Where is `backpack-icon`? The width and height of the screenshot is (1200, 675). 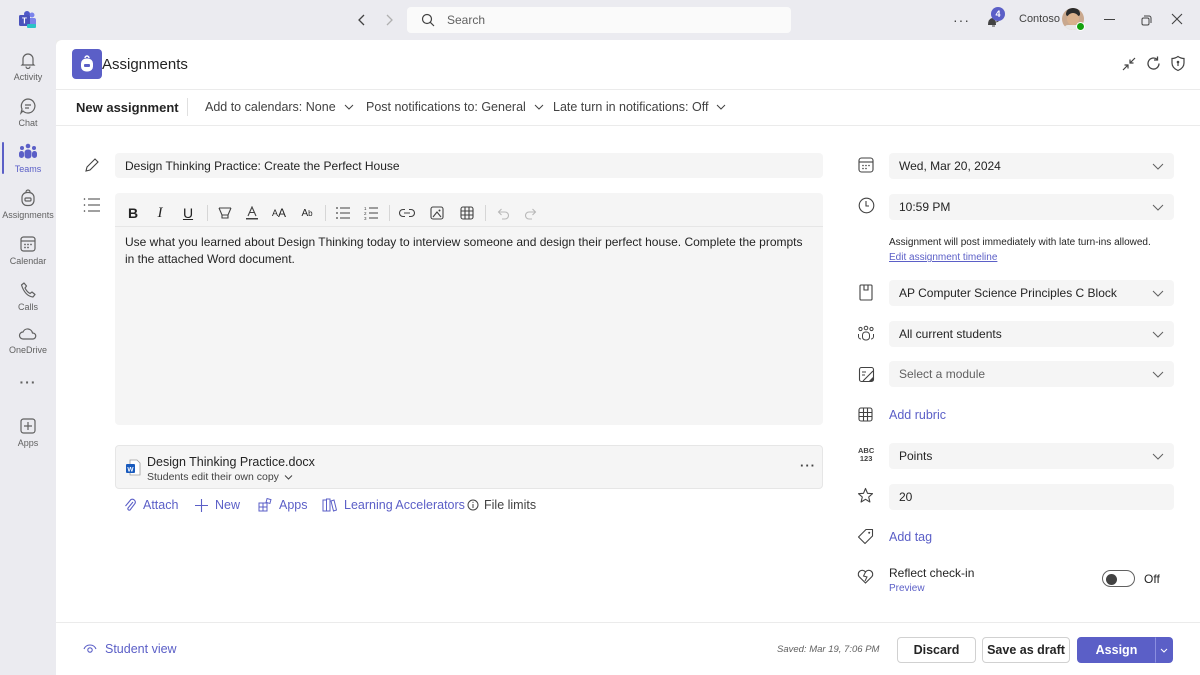 backpack-icon is located at coordinates (28, 197).